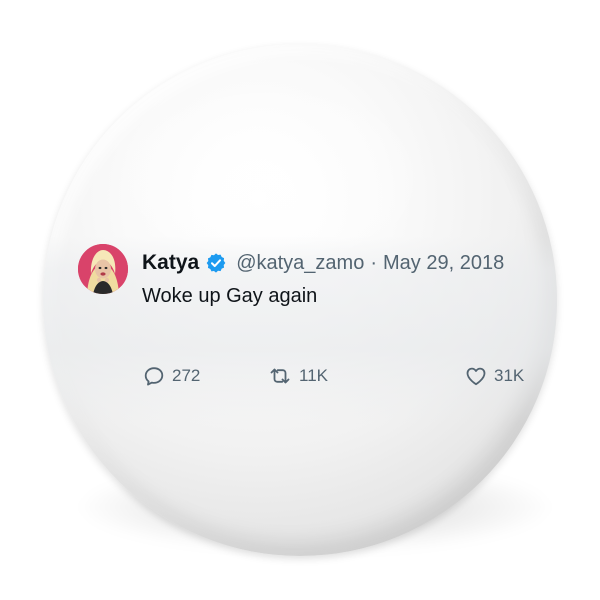 Image resolution: width=600 pixels, height=600 pixels. Describe the element at coordinates (313, 375) in the screenshot. I see `retweet-count: 11K` at that location.